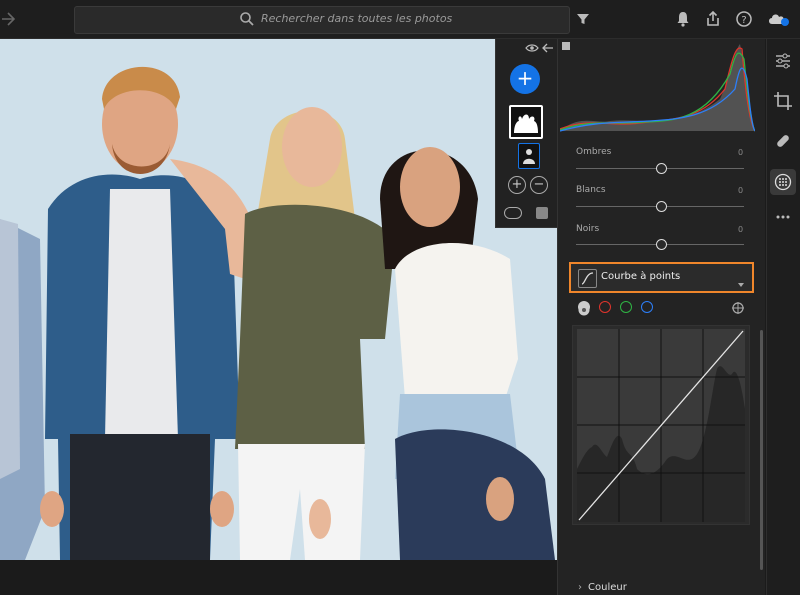  What do you see at coordinates (247, 19) in the screenshot?
I see `search-icon` at bounding box center [247, 19].